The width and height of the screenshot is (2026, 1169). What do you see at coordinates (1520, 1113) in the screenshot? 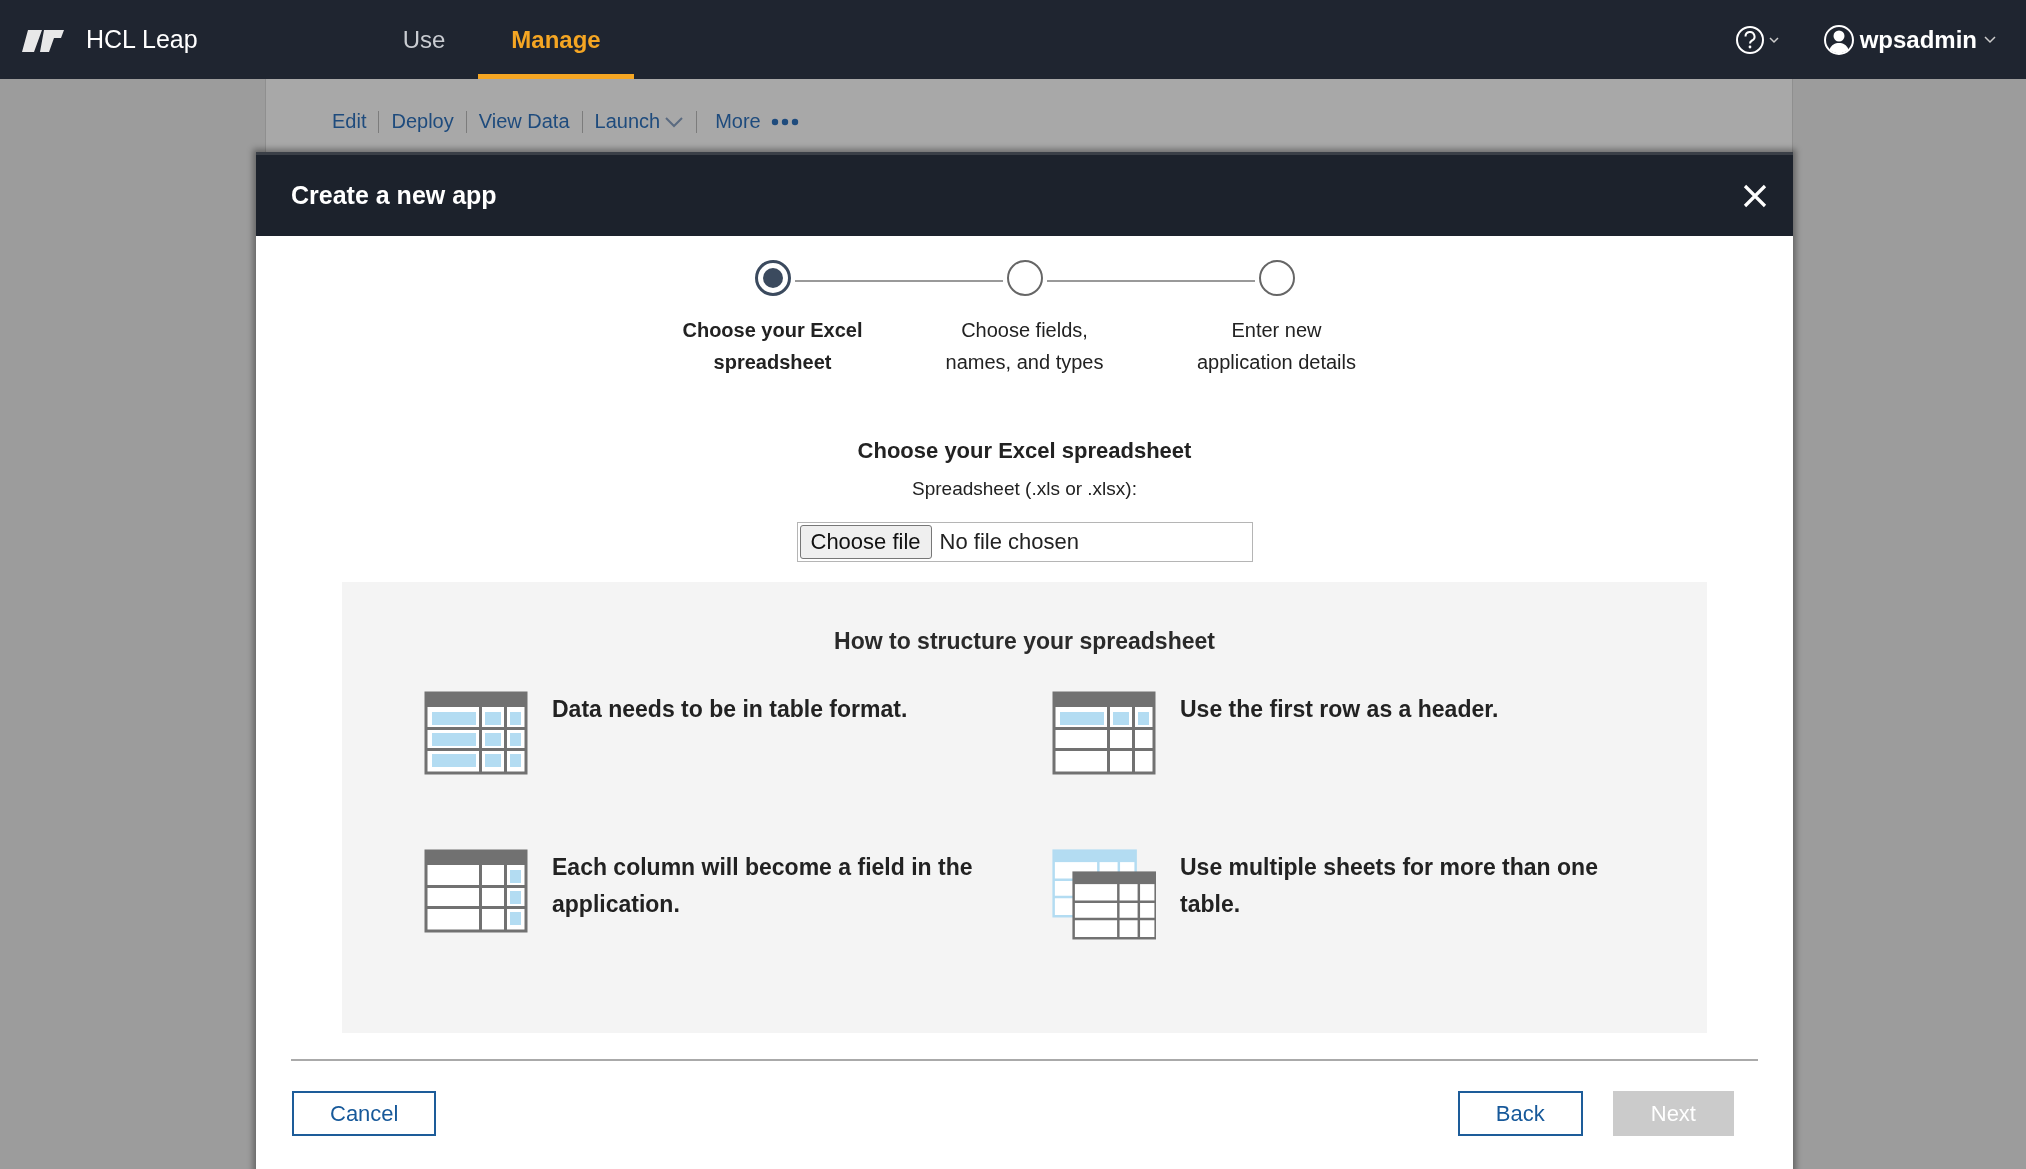
I see `dialog-button: Back` at bounding box center [1520, 1113].